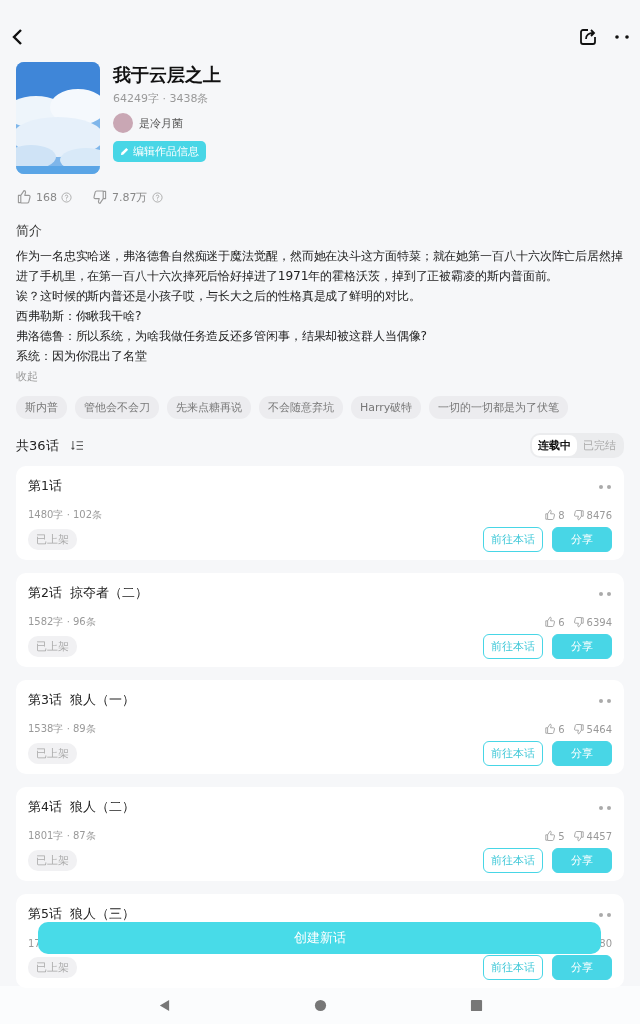 This screenshot has width=640, height=1024. Describe the element at coordinates (221, 336) in the screenshot. I see `synopsis-text: 弗洛德鲁：所以系统，为啥我做任务造反还多管闲事，结果却被这群人当偶像?` at that location.